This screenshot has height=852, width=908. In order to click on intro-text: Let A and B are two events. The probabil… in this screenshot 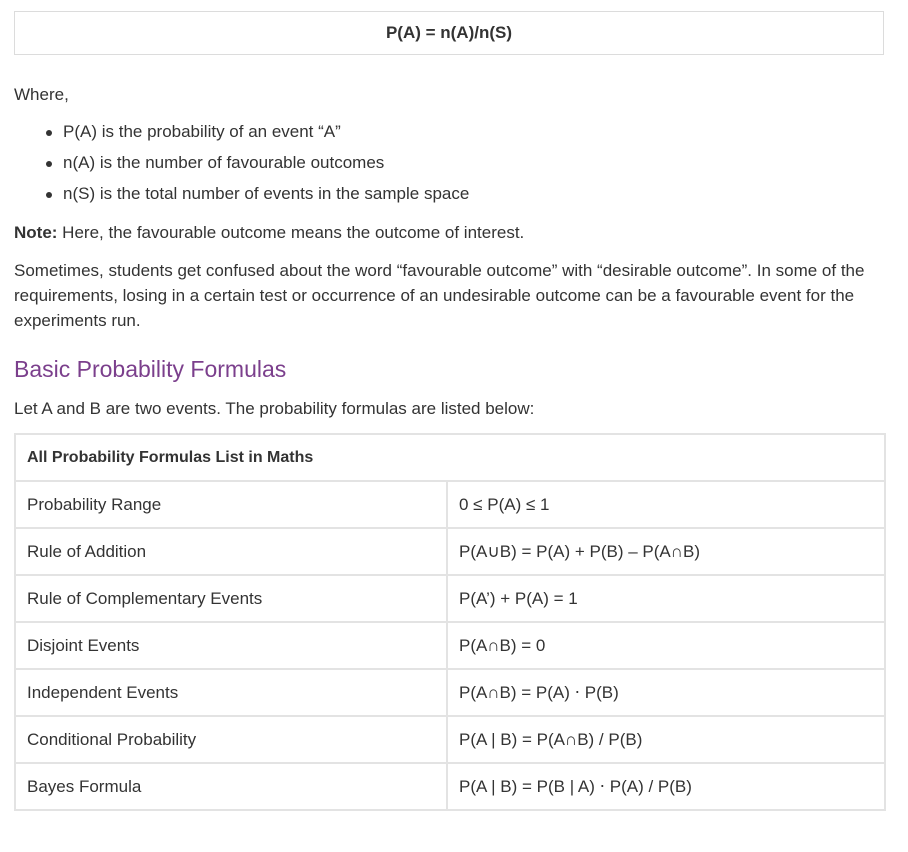, I will do `click(274, 408)`.